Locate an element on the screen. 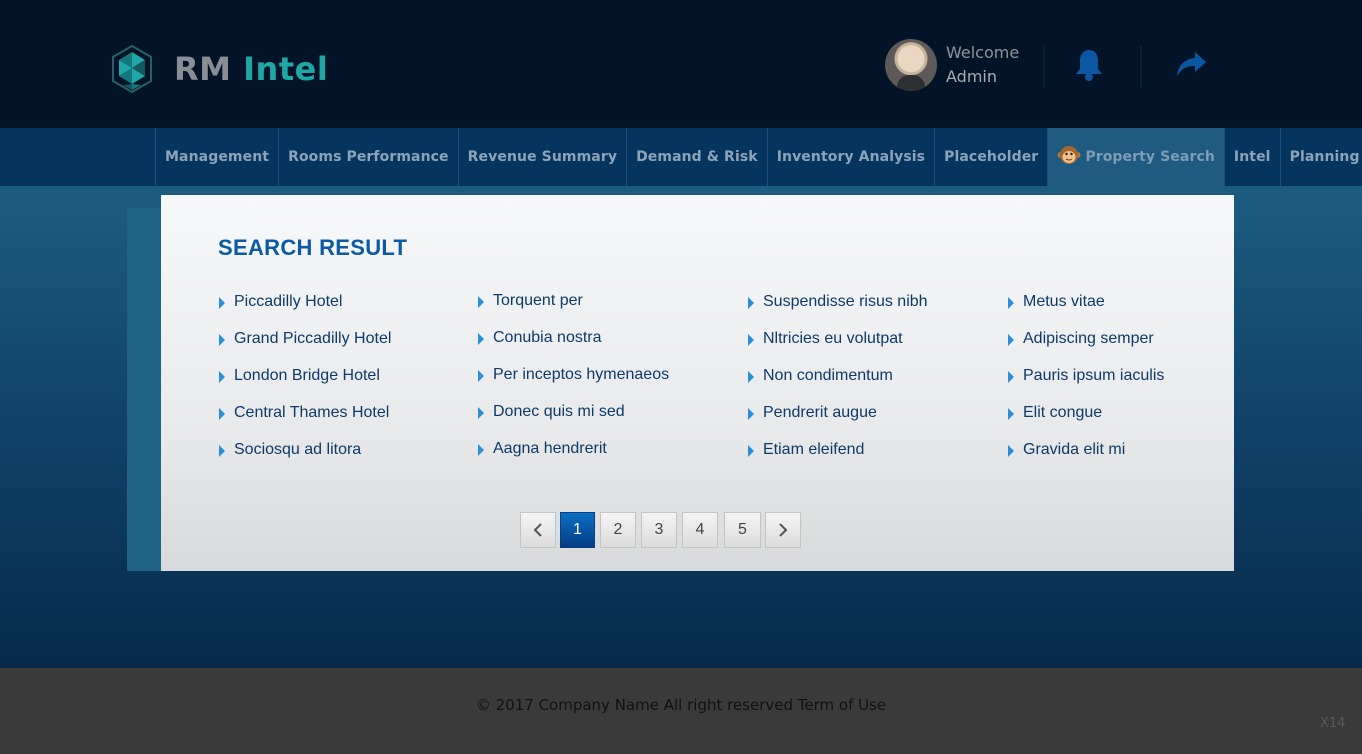 The image size is (1362, 754). nav-item-inventory-analysis: Inventory Analysis is located at coordinates (850, 157).